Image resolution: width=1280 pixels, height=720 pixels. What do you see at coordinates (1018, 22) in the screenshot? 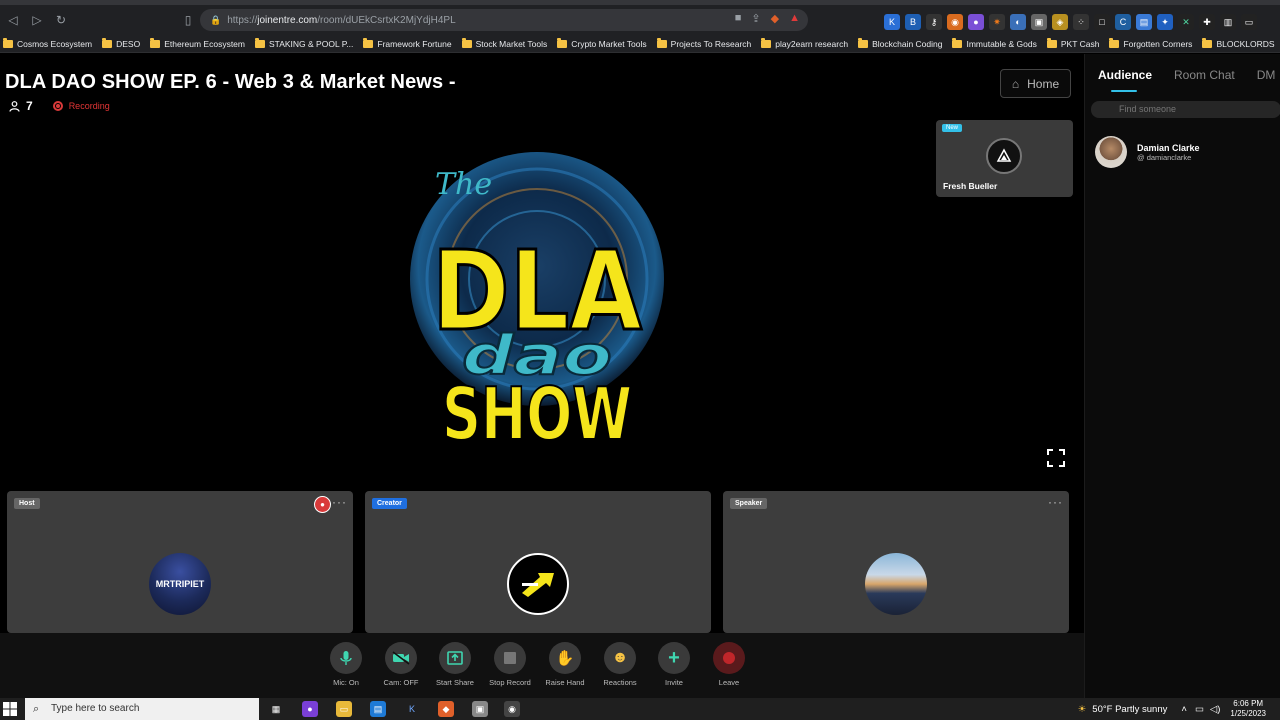
I see `extension-blue-icon: ◐` at bounding box center [1018, 22].